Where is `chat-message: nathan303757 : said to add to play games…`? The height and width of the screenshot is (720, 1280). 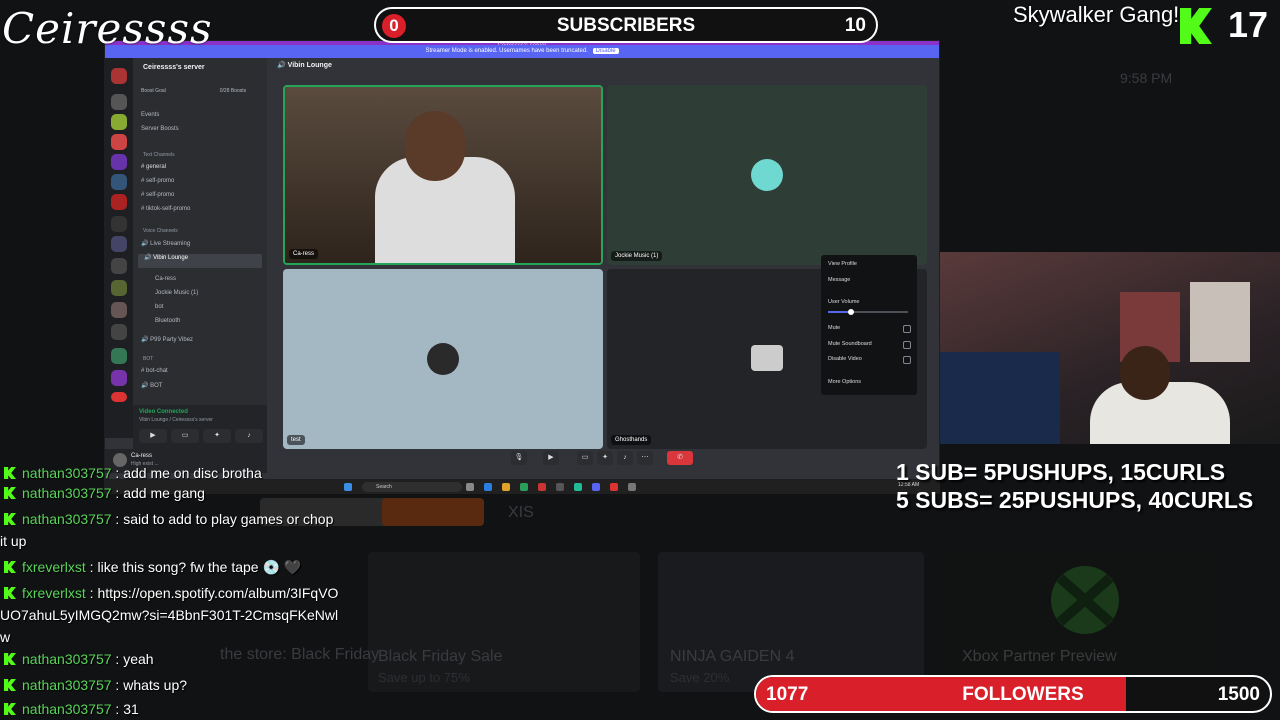
chat-message: nathan303757 : said to add to play games… is located at coordinates (167, 530).